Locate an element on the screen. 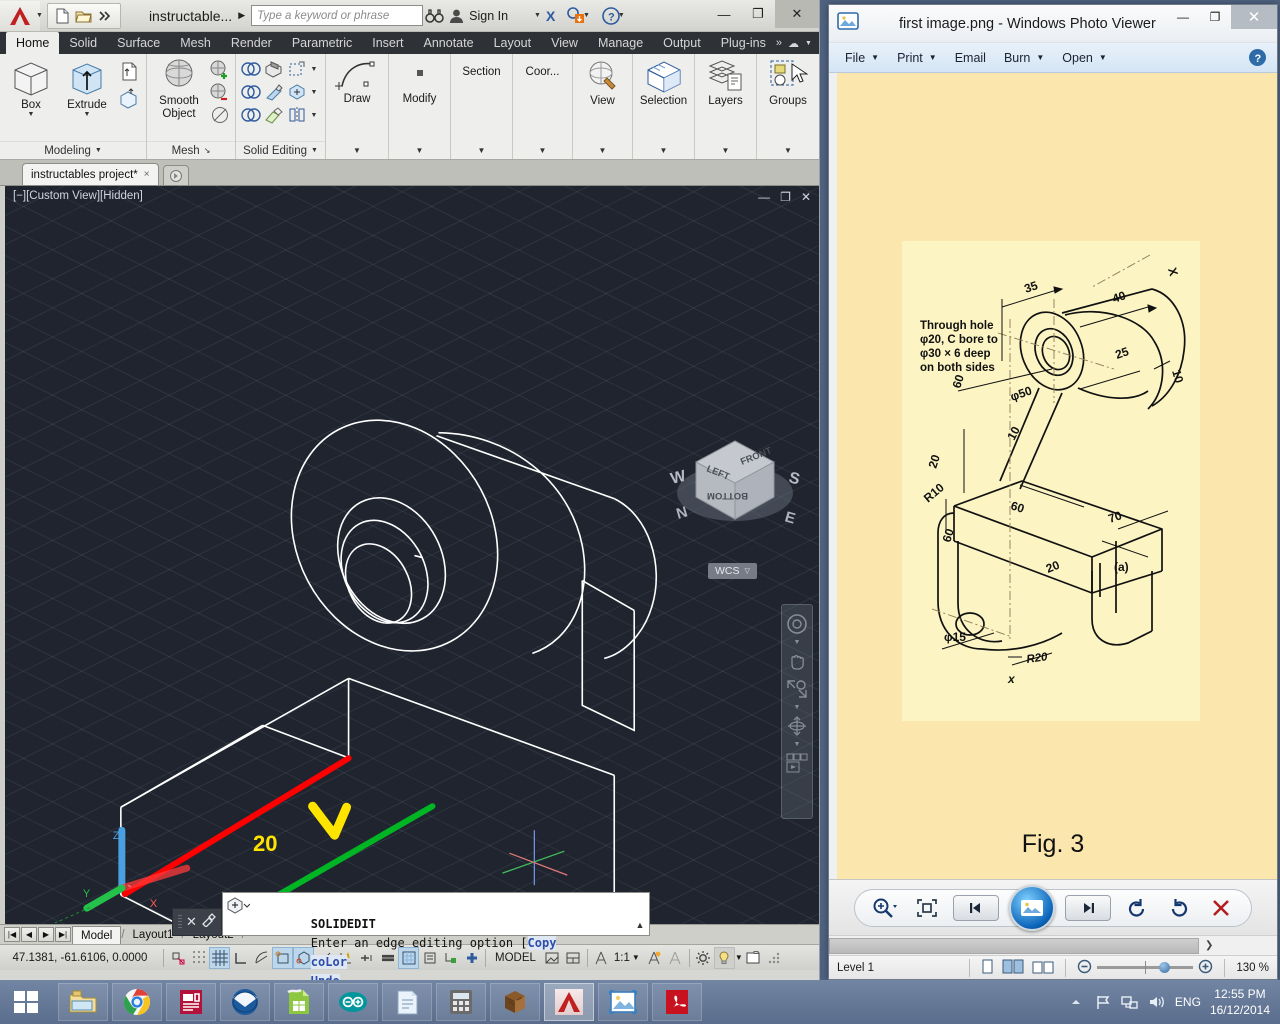  hardware-accel-caret-icon: ▼ is located at coordinates (739, 957).